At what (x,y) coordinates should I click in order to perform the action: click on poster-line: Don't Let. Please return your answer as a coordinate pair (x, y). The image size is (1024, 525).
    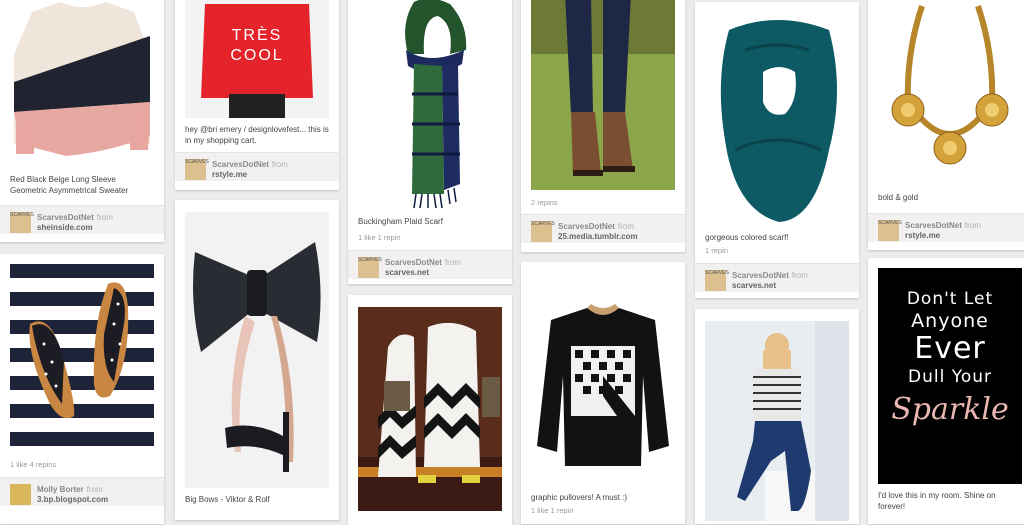
    Looking at the image, I should click on (950, 299).